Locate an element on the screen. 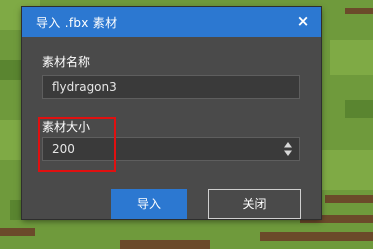 The height and width of the screenshot is (249, 373). dialog-title: 导入 .fbx 素材 is located at coordinates (77, 23).